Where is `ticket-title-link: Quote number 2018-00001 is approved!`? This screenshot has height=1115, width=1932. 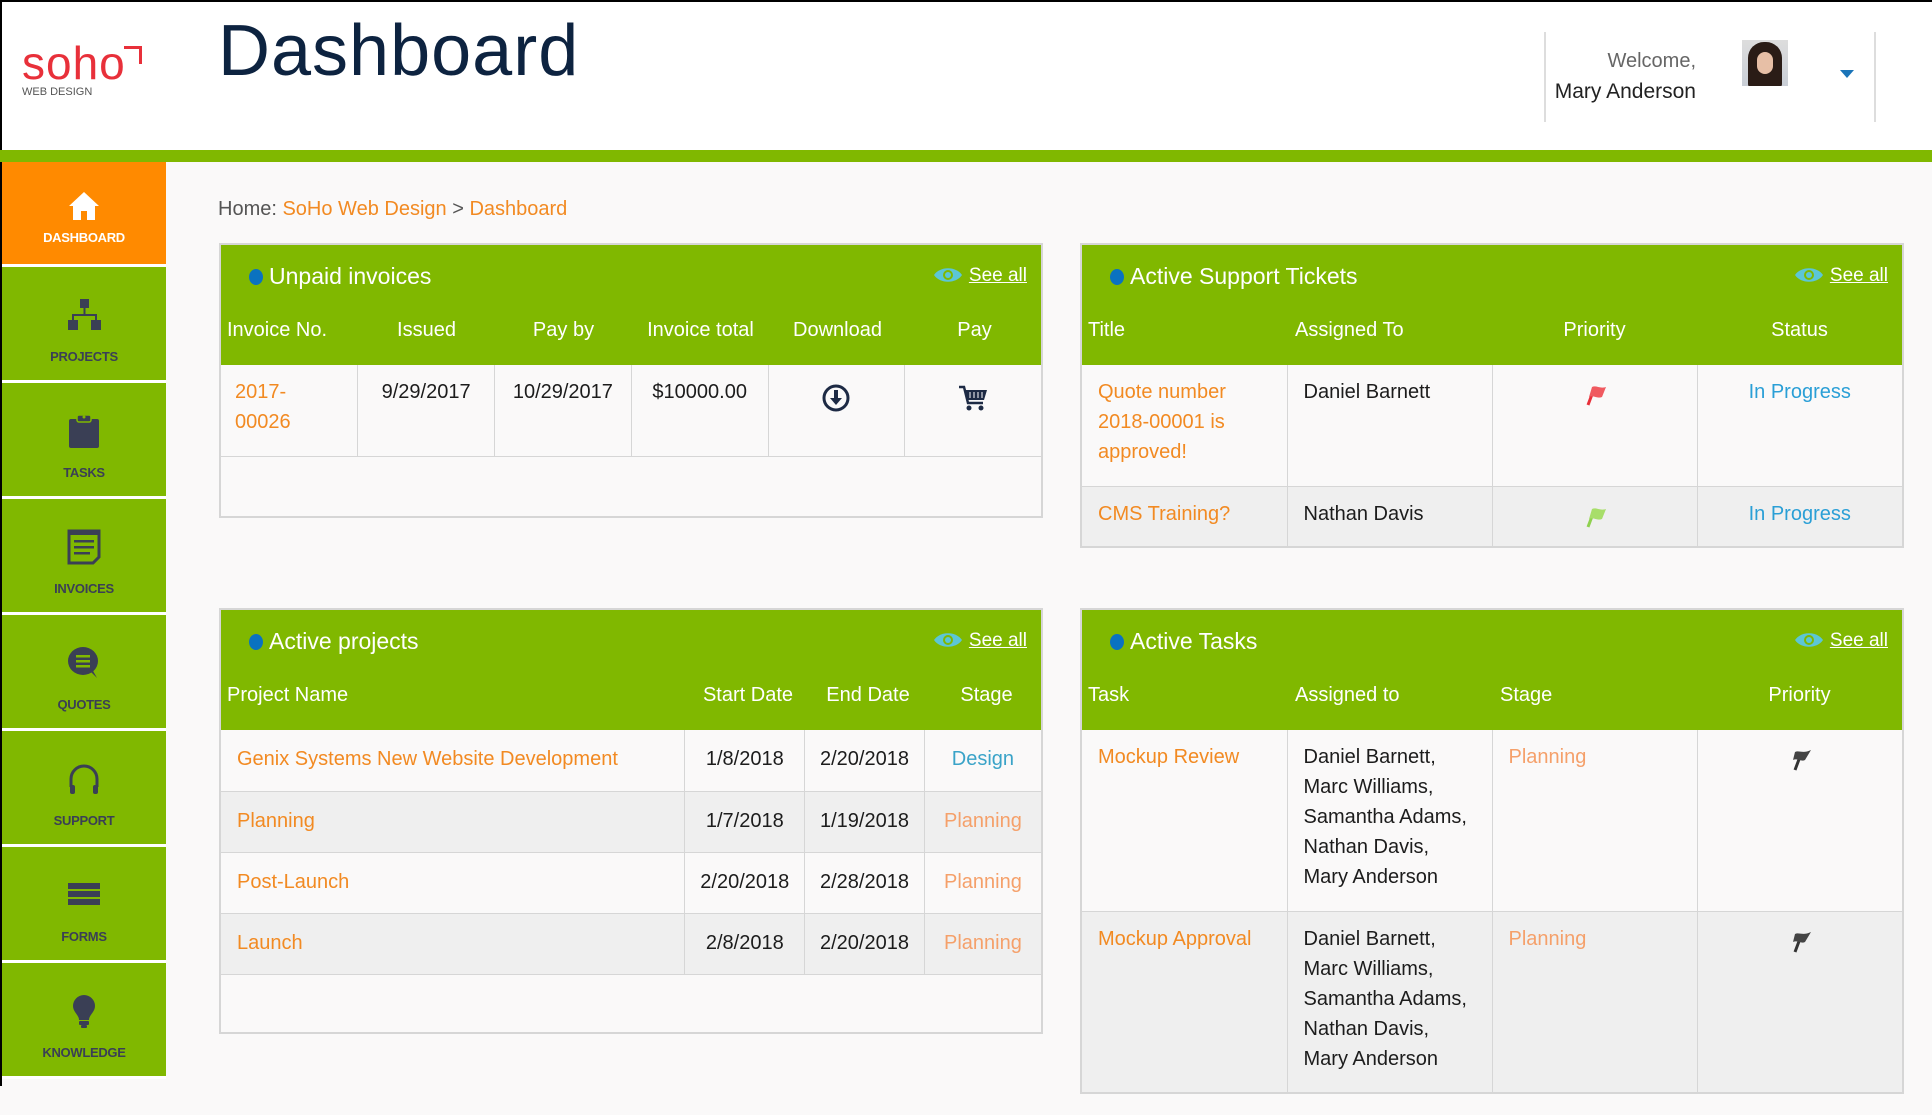 ticket-title-link: Quote number 2018-00001 is approved! is located at coordinates (1173, 422).